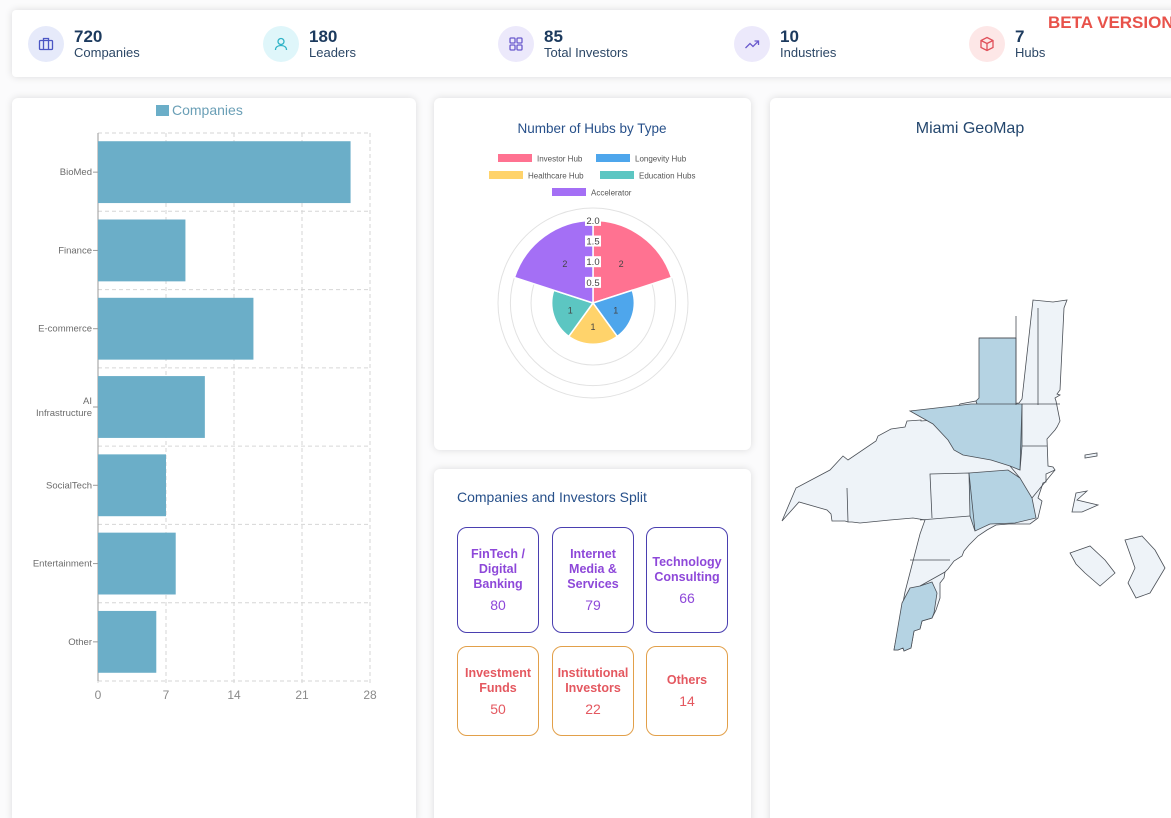 This screenshot has height=818, width=1171. I want to click on split-card-institutional: Institutional Investors 22, so click(593, 691).